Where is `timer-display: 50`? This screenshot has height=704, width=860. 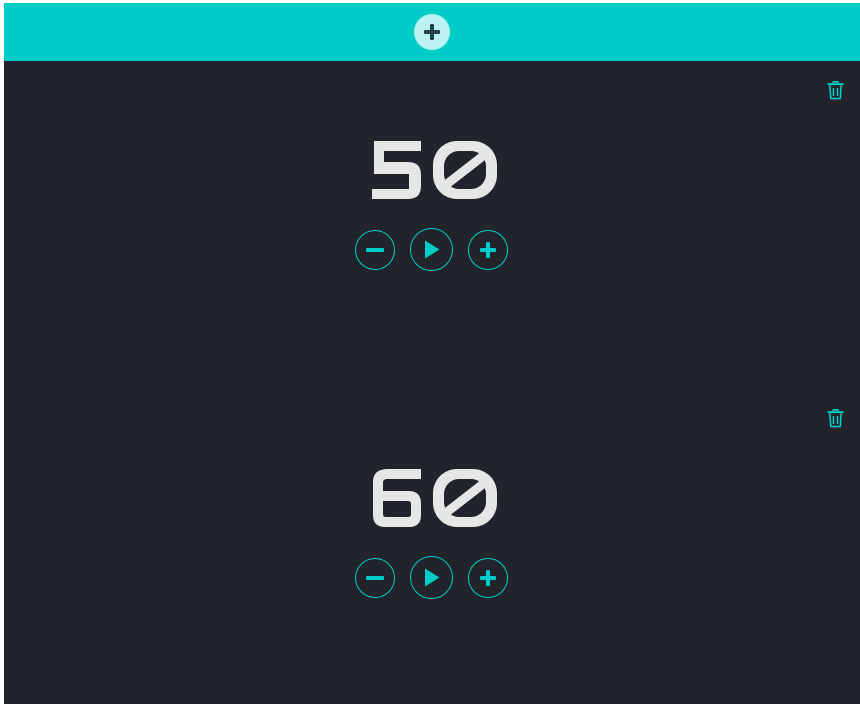 timer-display: 50 is located at coordinates (432, 168).